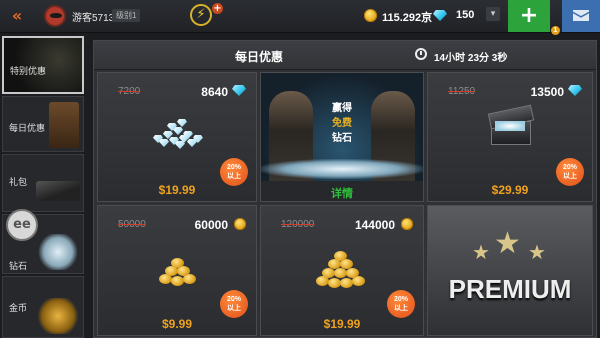 The width and height of the screenshot is (600, 338). I want to click on old-amount: 11250, so click(462, 91).